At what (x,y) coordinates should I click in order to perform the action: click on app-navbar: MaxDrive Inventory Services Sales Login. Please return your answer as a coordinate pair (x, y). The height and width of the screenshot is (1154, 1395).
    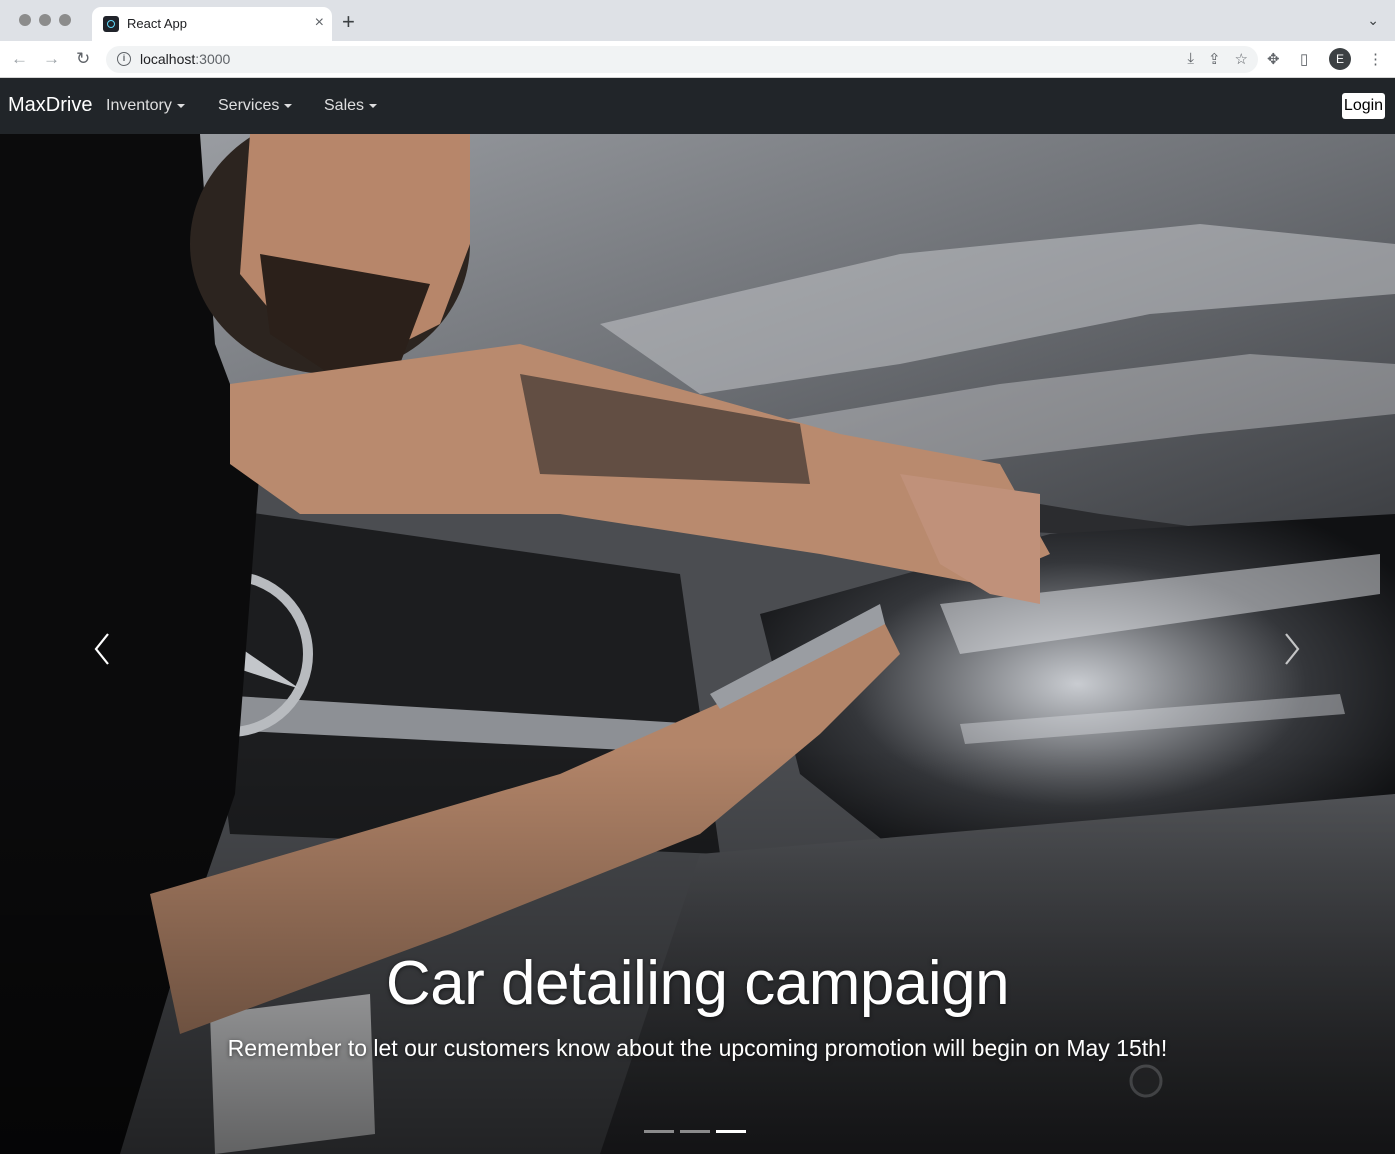
    Looking at the image, I should click on (697, 106).